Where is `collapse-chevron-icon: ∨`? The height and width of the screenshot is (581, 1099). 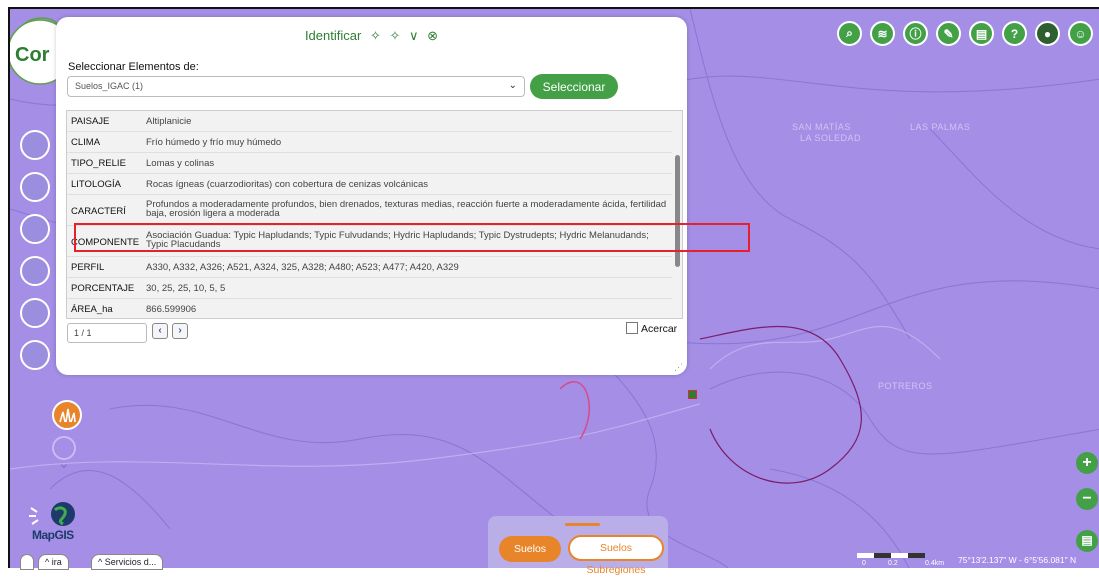
collapse-chevron-icon: ∨ is located at coordinates (414, 35).